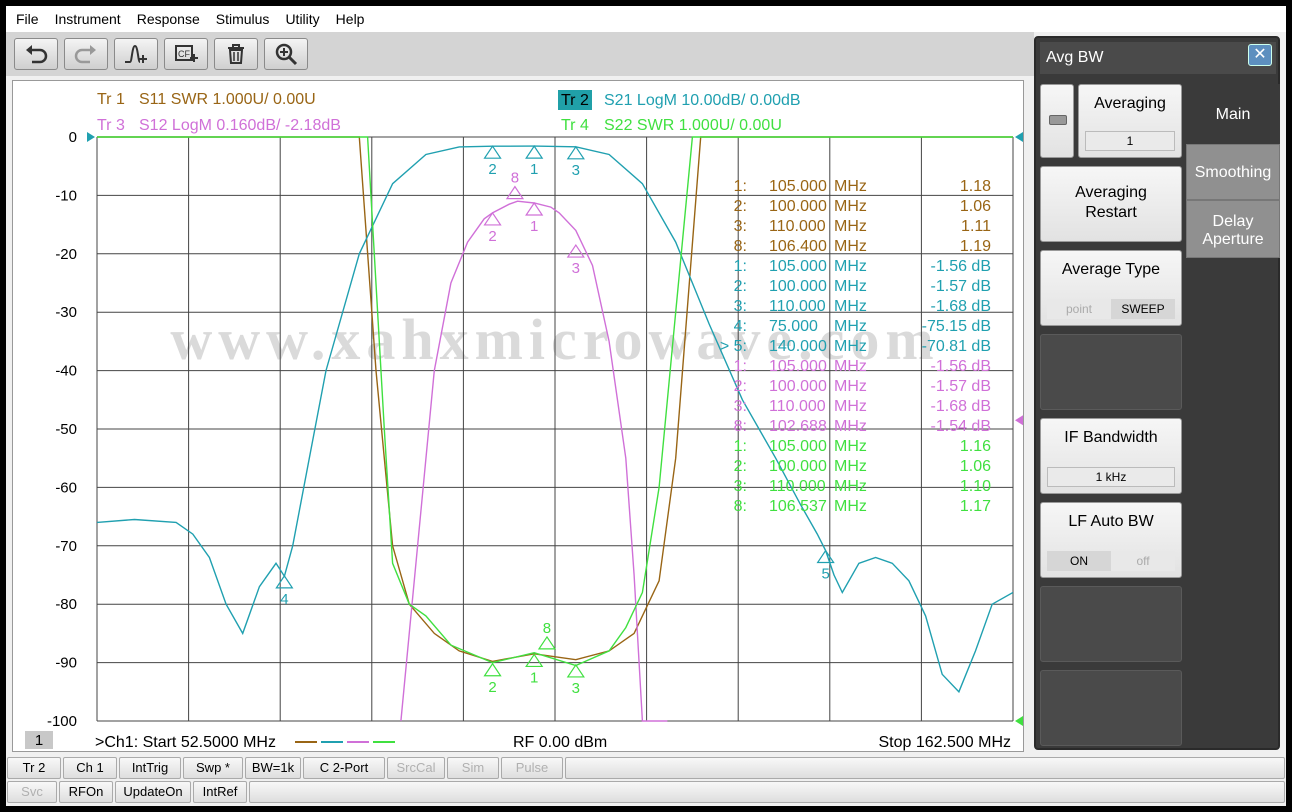 This screenshot has width=1292, height=812. I want to click on marker-label: 8, so click(515, 178).